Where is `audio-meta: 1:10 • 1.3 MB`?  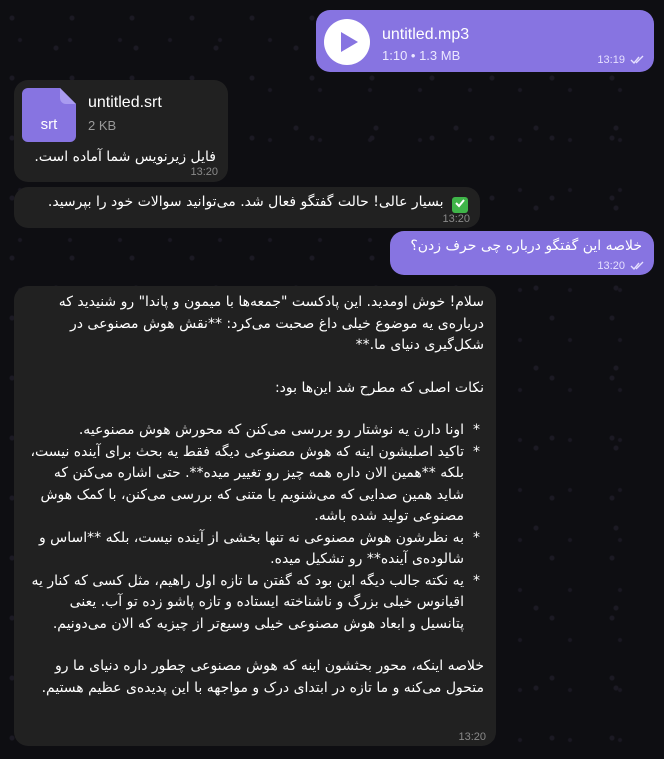
audio-meta: 1:10 • 1.3 MB is located at coordinates (421, 55).